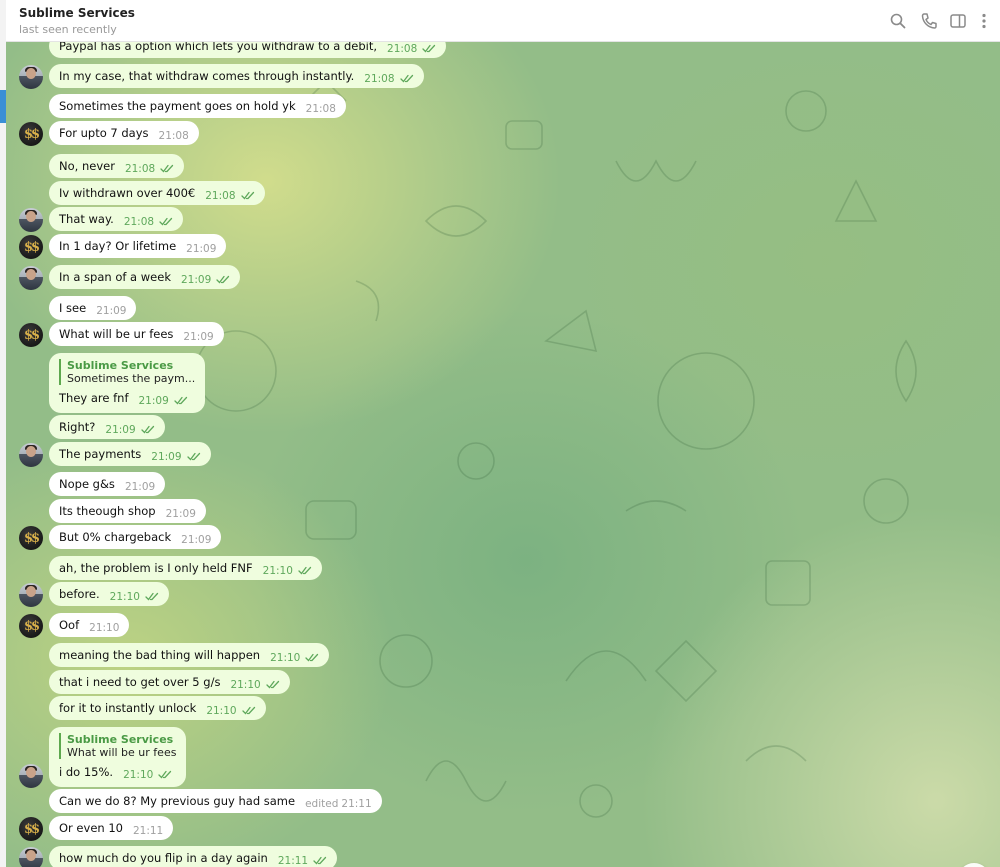 This screenshot has width=1000, height=867. I want to click on reply-quote: Sublime Services What will be ur fees, so click(117, 746).